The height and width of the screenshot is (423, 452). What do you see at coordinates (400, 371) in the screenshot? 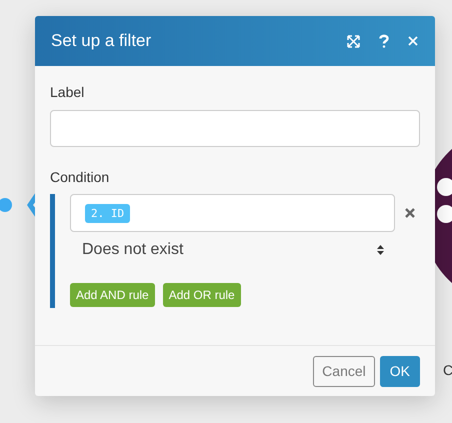
I see `ok-button: OK` at bounding box center [400, 371].